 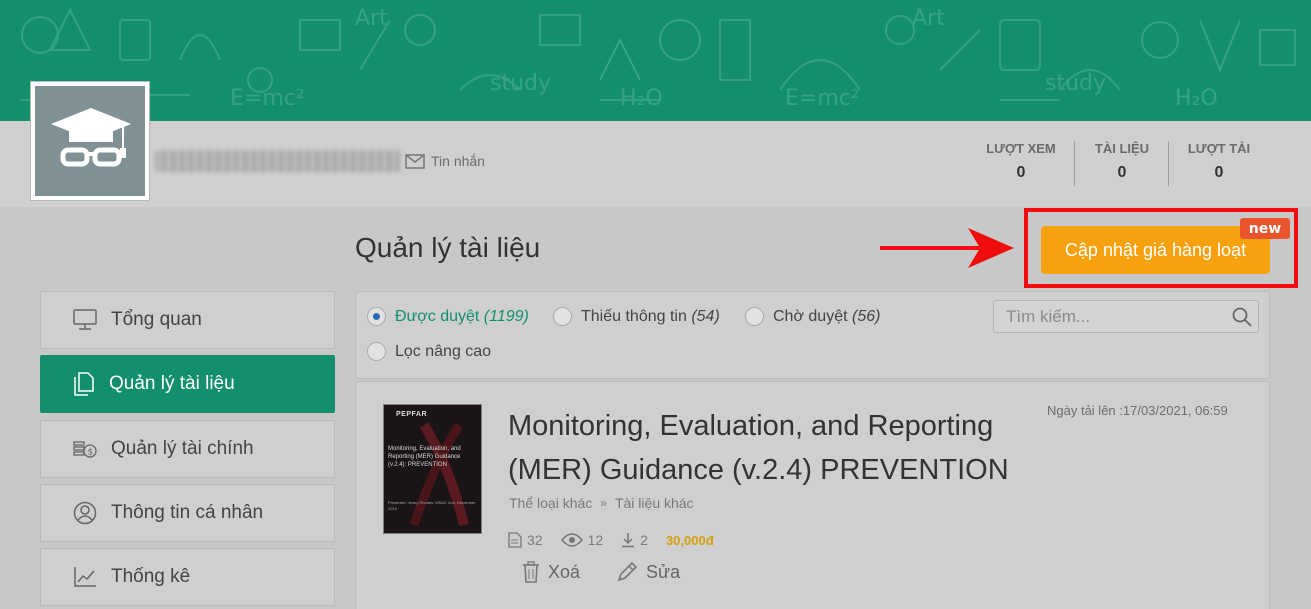 What do you see at coordinates (1219, 161) in the screenshot?
I see `stat-downloads: LƯỢT TẢI 0` at bounding box center [1219, 161].